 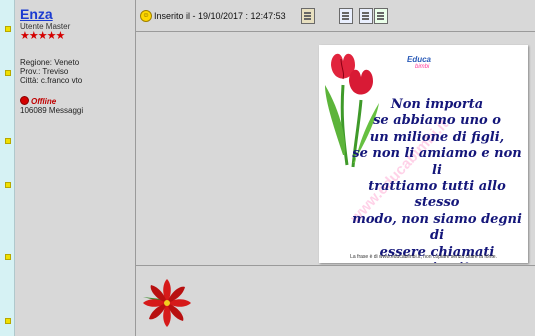 I want to click on rank-stars-icon: ★★★★★, so click(x=42, y=36).